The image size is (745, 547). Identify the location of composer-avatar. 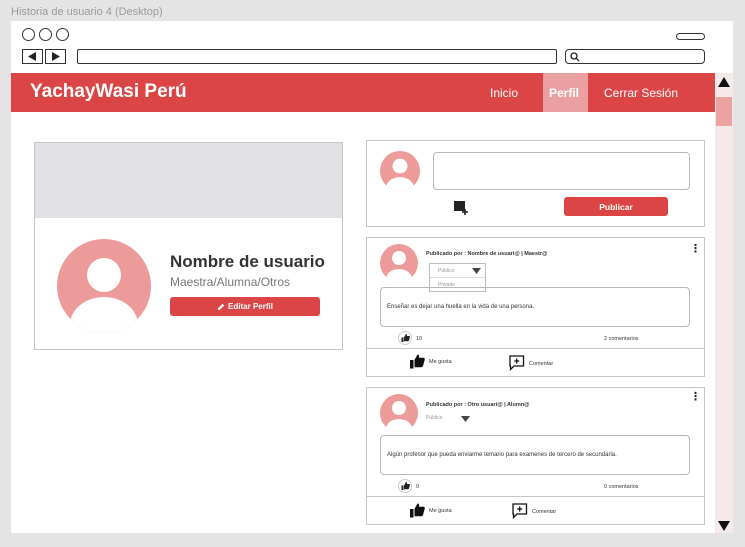
(400, 171).